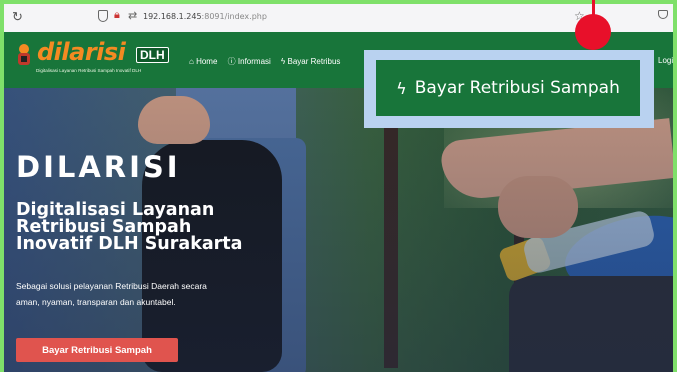 The height and width of the screenshot is (372, 677). What do you see at coordinates (310, 61) in the screenshot?
I see `nav-bayar-retribusi: ϟ Bayar Retribus` at bounding box center [310, 61].